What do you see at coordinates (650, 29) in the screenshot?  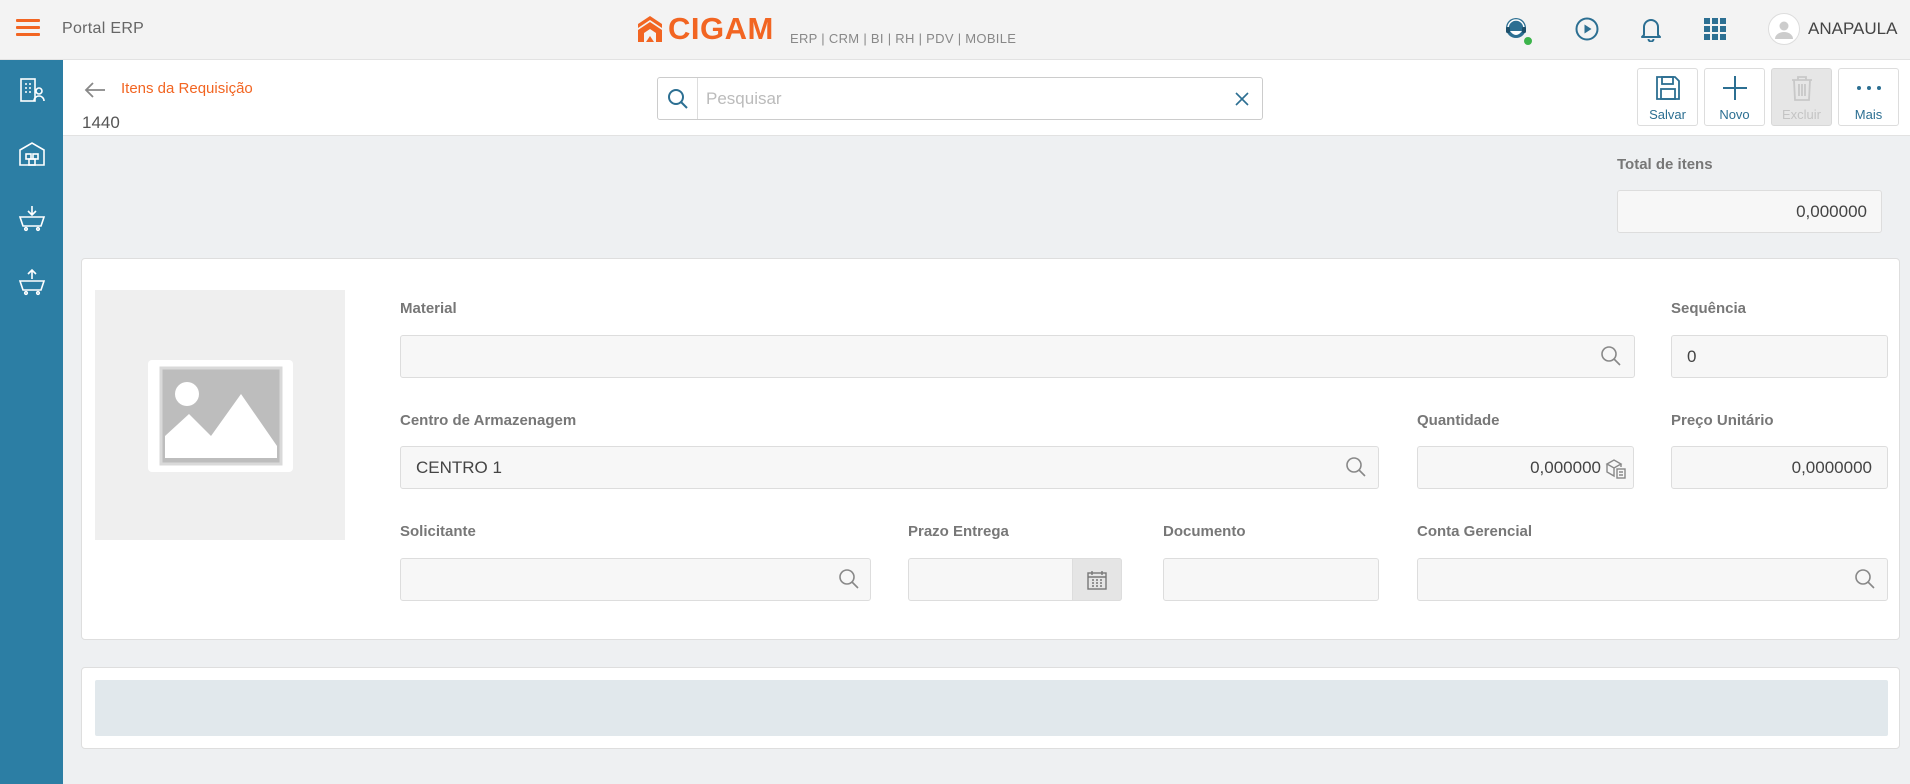 I see `cigam-logo-icon` at bounding box center [650, 29].